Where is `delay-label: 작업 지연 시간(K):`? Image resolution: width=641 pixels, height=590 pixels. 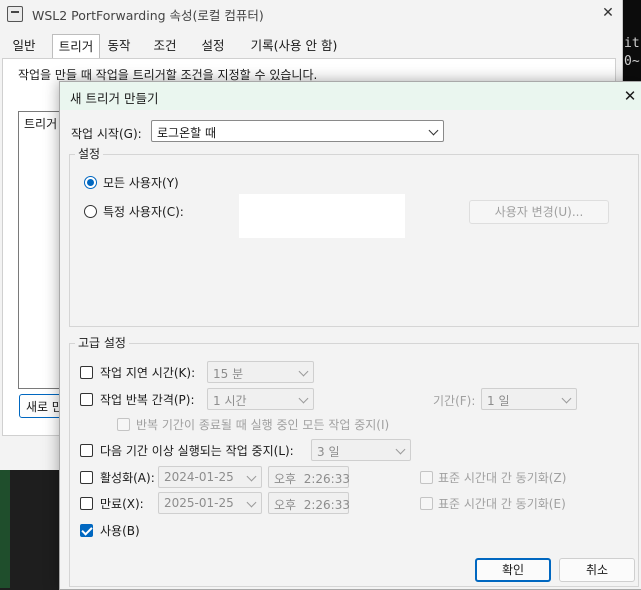 delay-label: 작업 지연 시간(K): is located at coordinates (147, 372).